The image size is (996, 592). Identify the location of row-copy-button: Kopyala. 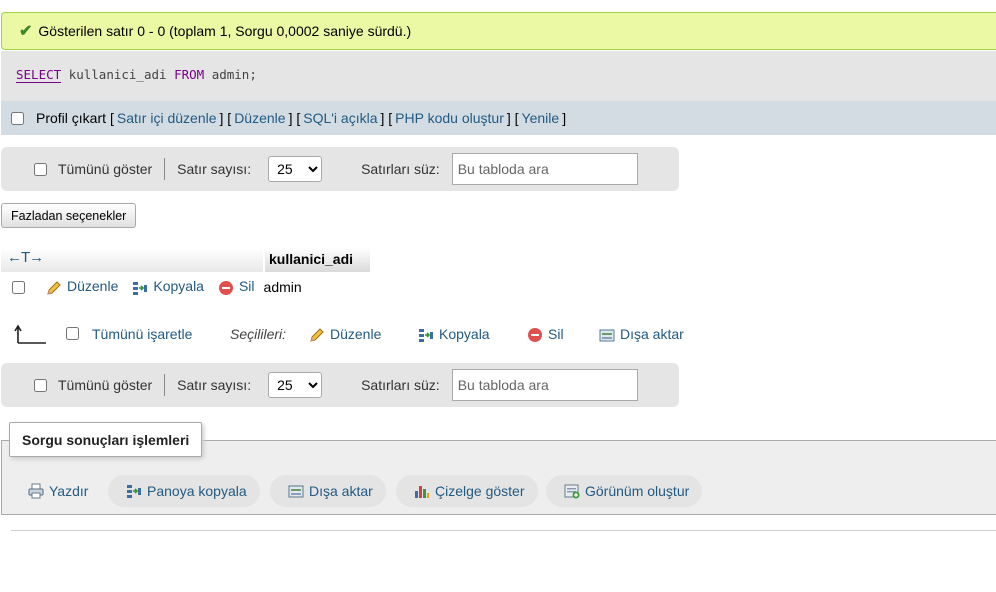
(168, 286).